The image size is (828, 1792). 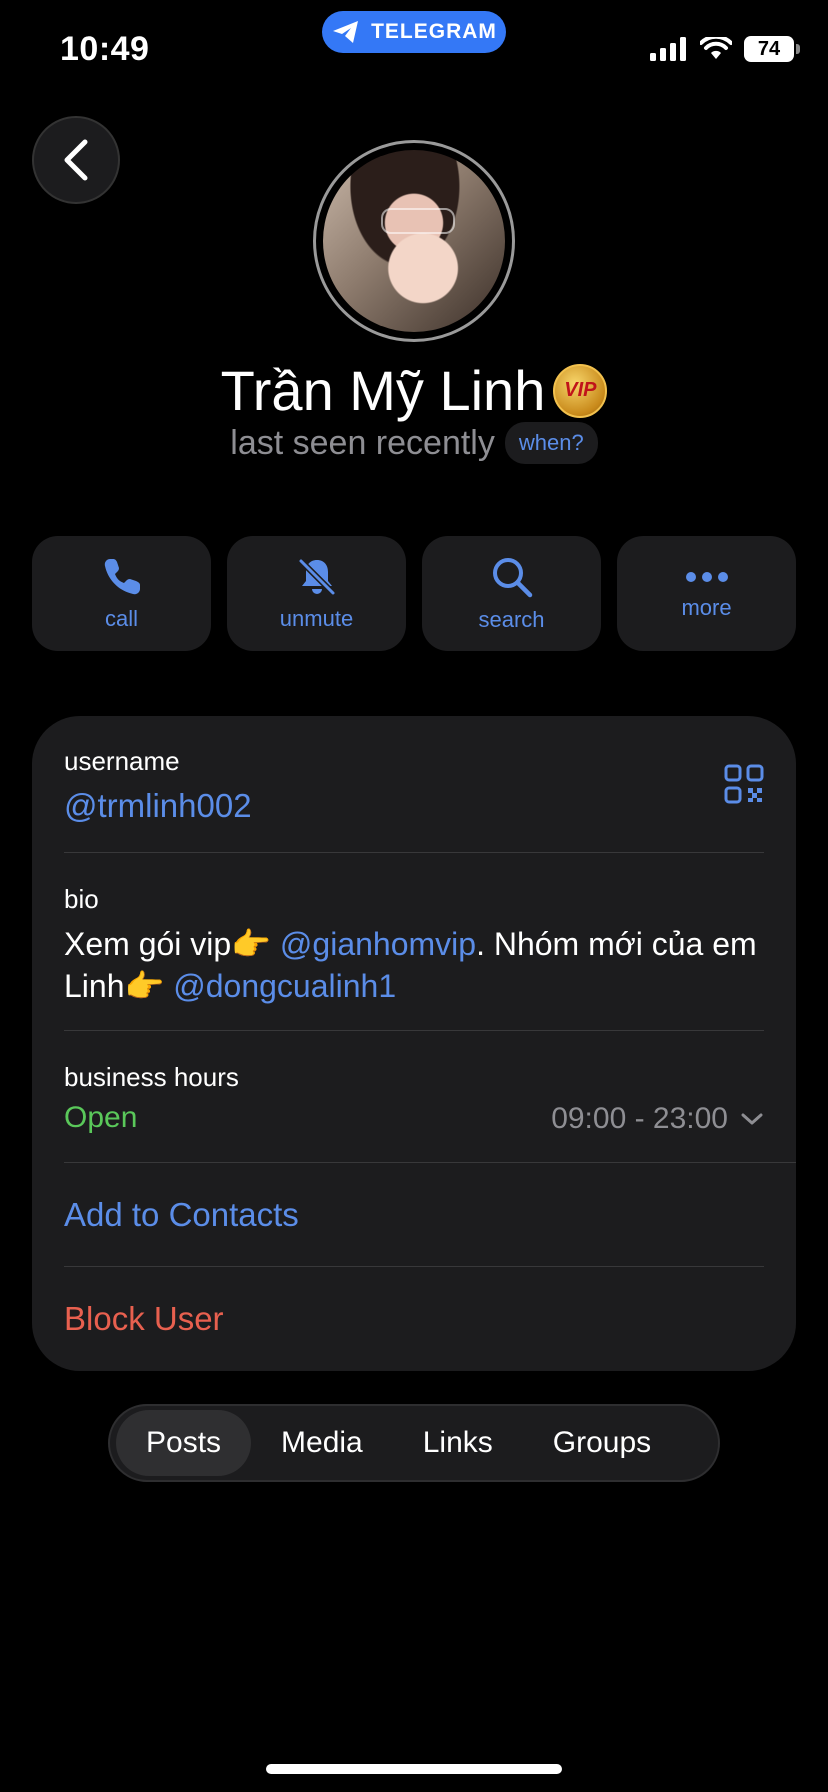 What do you see at coordinates (752, 1119) in the screenshot?
I see `chevron-down-icon` at bounding box center [752, 1119].